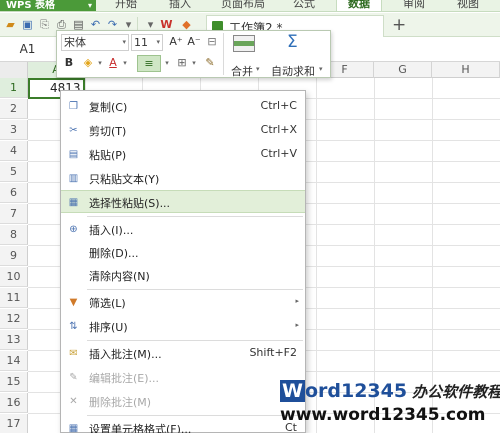  Describe the element at coordinates (14, 277) in the screenshot. I see `row-header-10: 10` at that location.